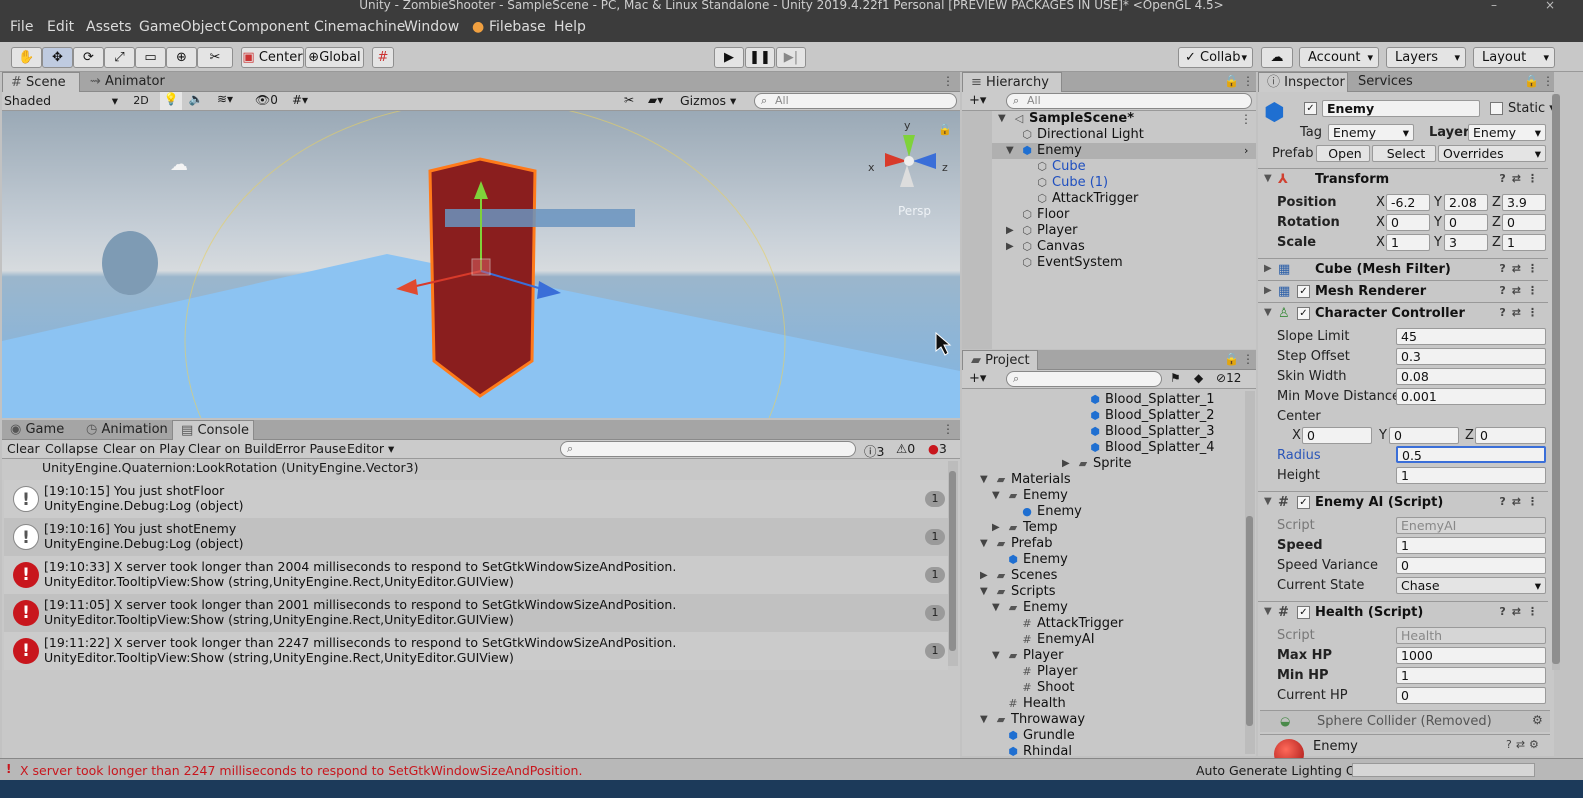 The height and width of the screenshot is (798, 1583). I want to click on speed-input: 1, so click(1471, 545).